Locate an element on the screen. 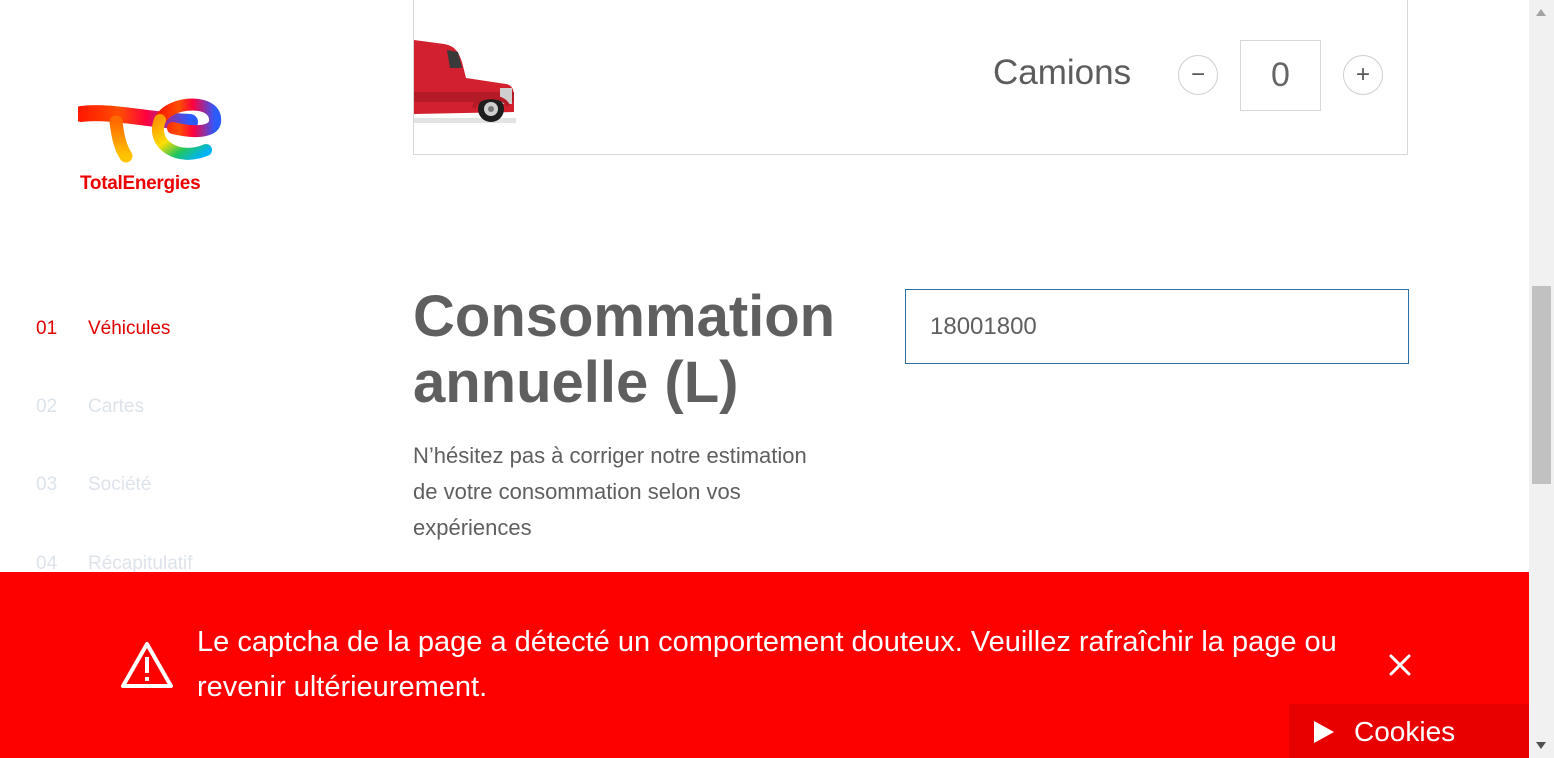 The width and height of the screenshot is (1554, 758). vehicle-card-camions: Camions − 0 + is located at coordinates (910, 77).